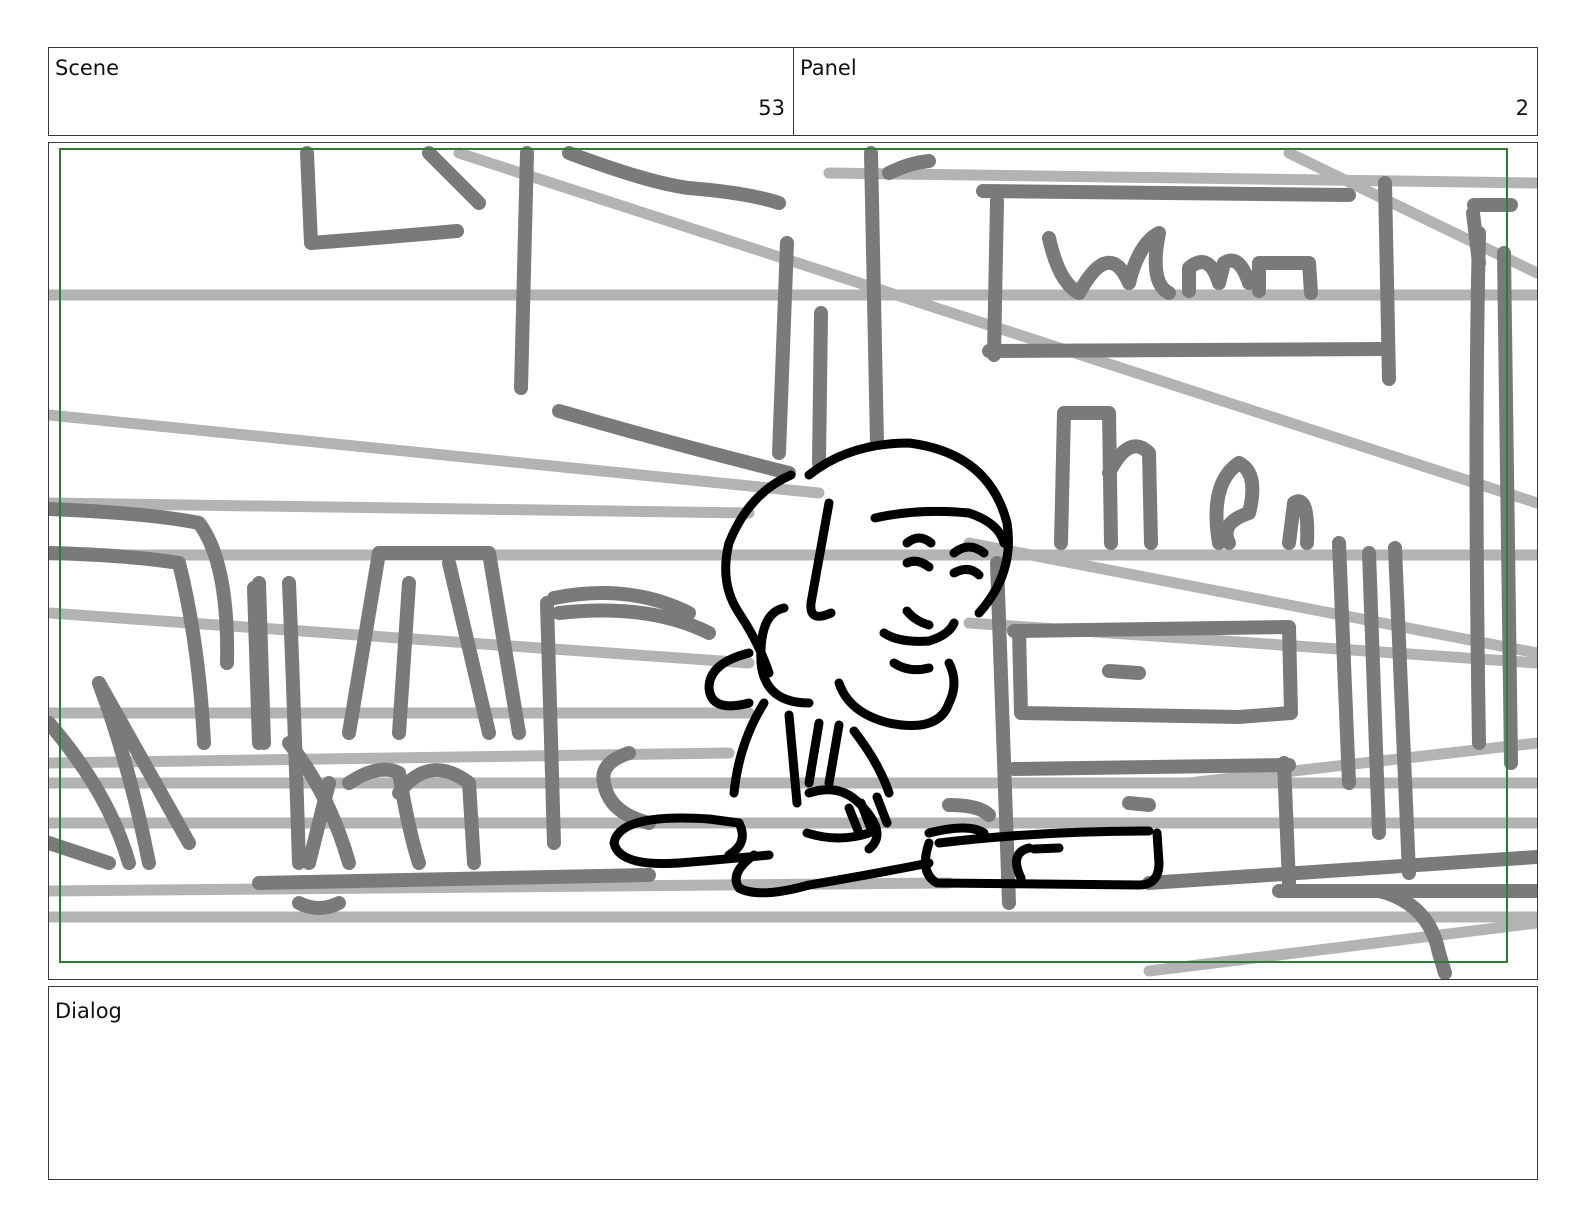  What do you see at coordinates (1165, 91) in the screenshot?
I see `panel-cell: Panel 2` at bounding box center [1165, 91].